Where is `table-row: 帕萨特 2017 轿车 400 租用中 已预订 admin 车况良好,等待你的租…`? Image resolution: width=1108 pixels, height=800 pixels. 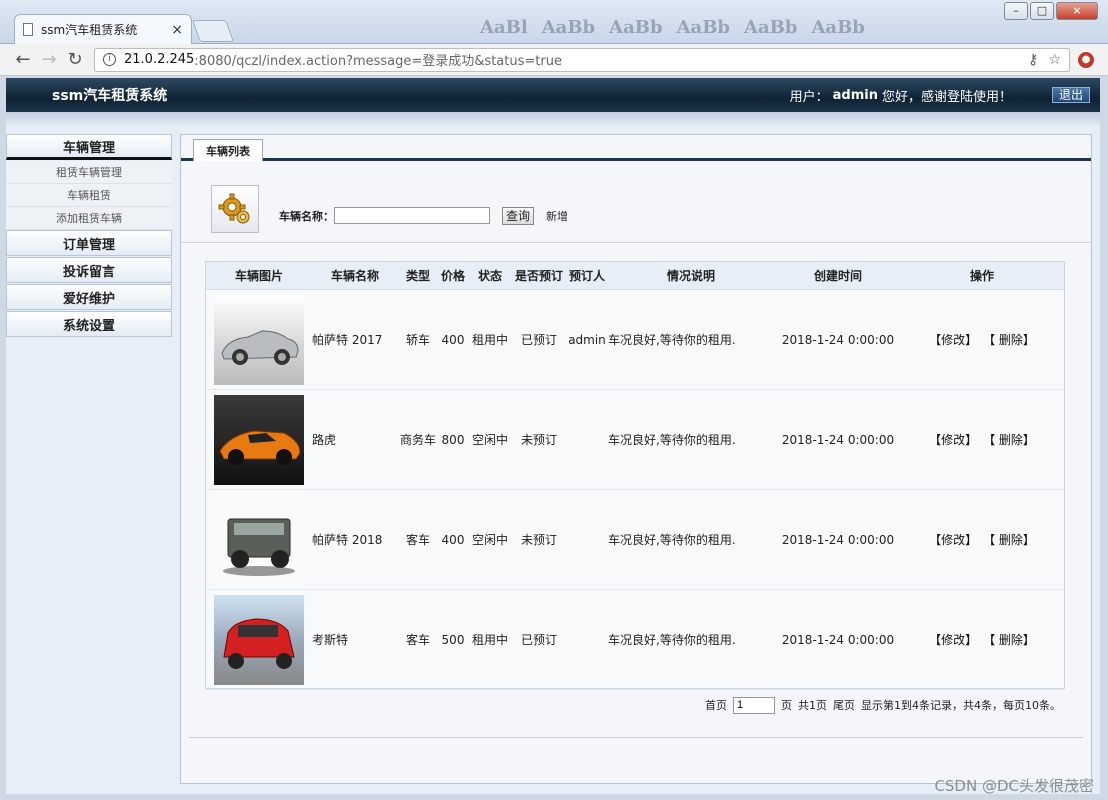
table-row: 帕萨特 2017 轿车 400 租用中 已预订 admin 车况良好,等待你的租… is located at coordinates (635, 340).